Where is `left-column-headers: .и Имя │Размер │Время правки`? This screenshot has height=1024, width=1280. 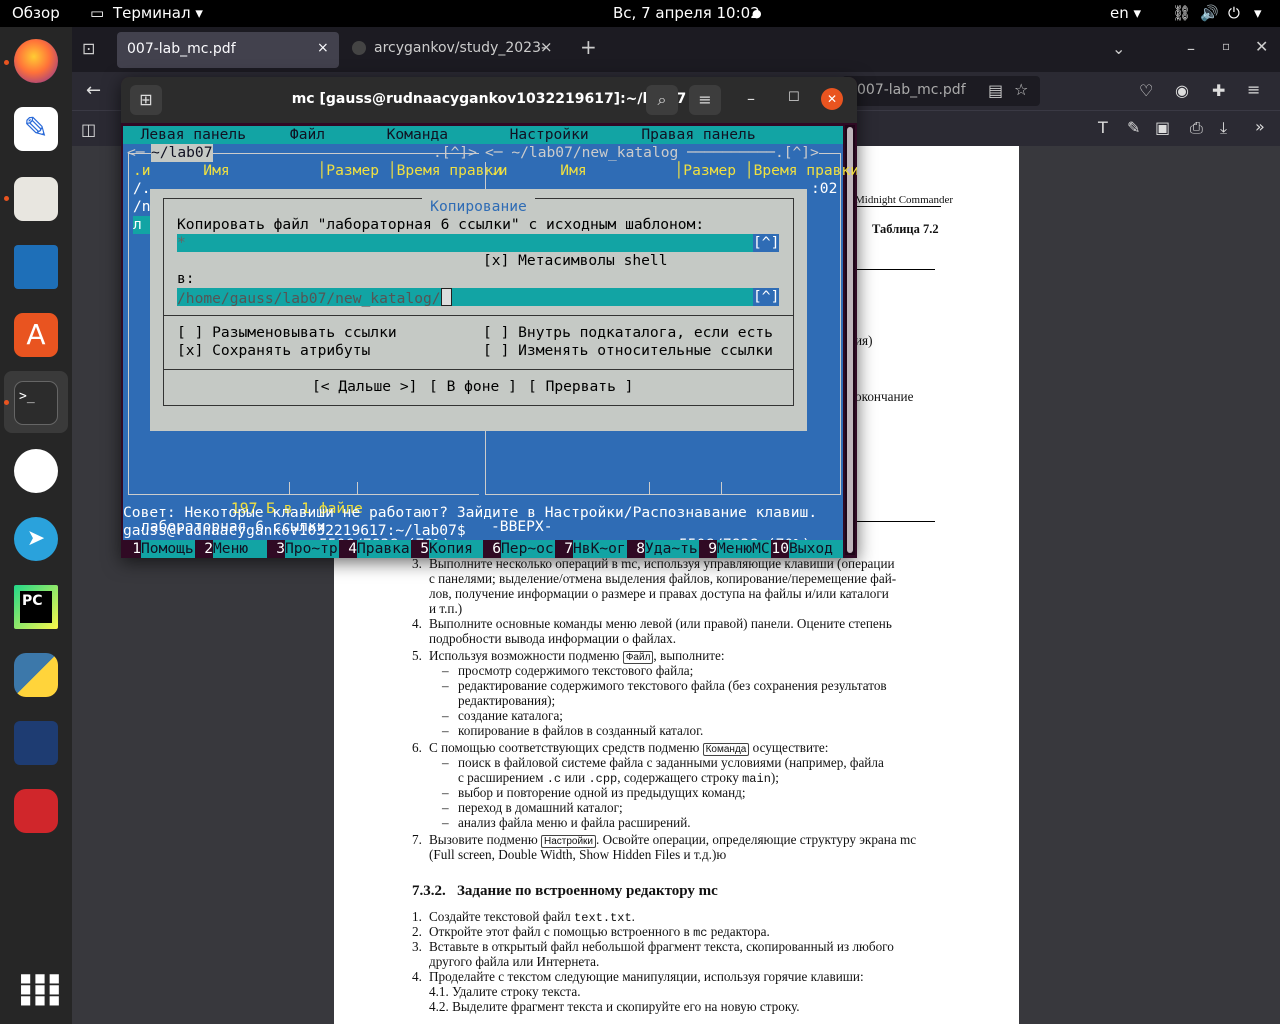
left-column-headers: .и Имя │Размер │Время правки is located at coordinates (317, 171).